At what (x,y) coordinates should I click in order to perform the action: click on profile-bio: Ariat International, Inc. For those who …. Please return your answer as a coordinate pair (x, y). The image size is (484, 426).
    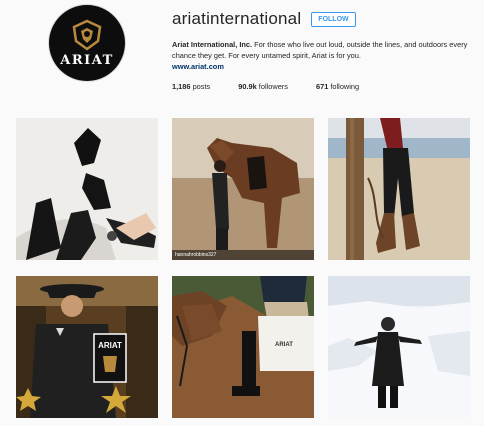
    Looking at the image, I should click on (322, 55).